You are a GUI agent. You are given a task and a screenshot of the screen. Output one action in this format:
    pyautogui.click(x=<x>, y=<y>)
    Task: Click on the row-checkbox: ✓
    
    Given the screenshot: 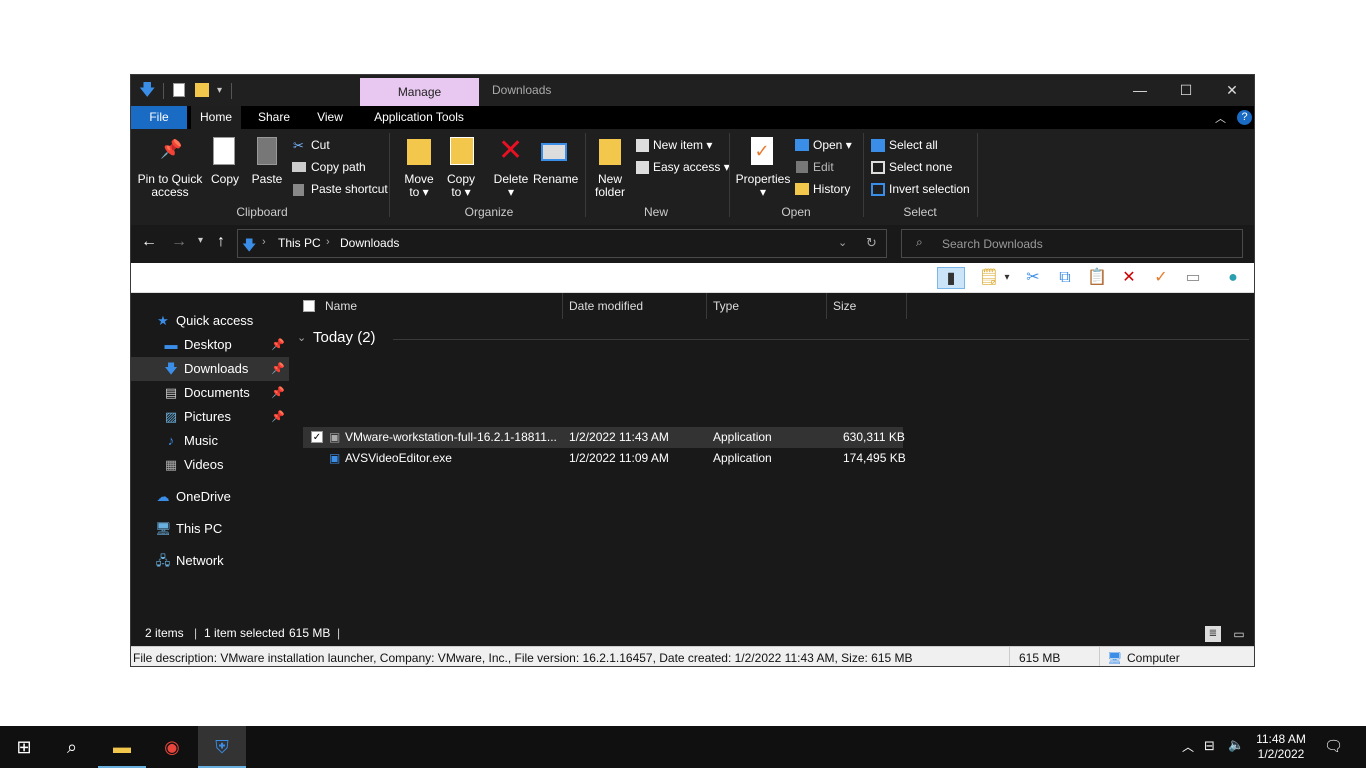 What is the action you would take?
    pyautogui.click(x=317, y=437)
    